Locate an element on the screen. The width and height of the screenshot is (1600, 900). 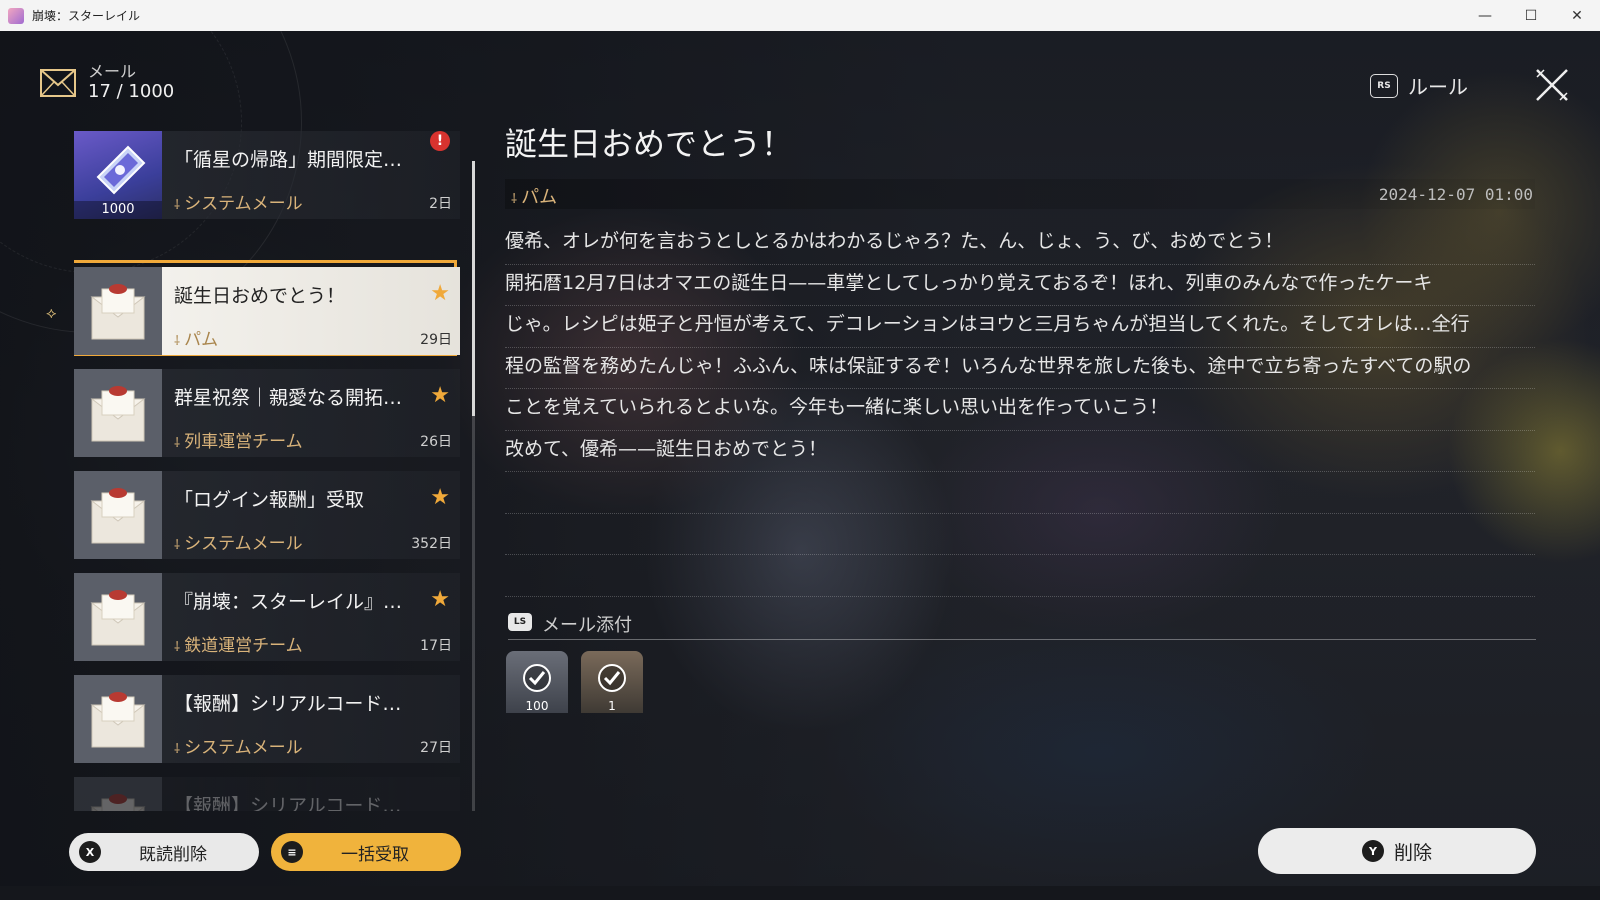
item-quantity: 1000 is located at coordinates (118, 210).